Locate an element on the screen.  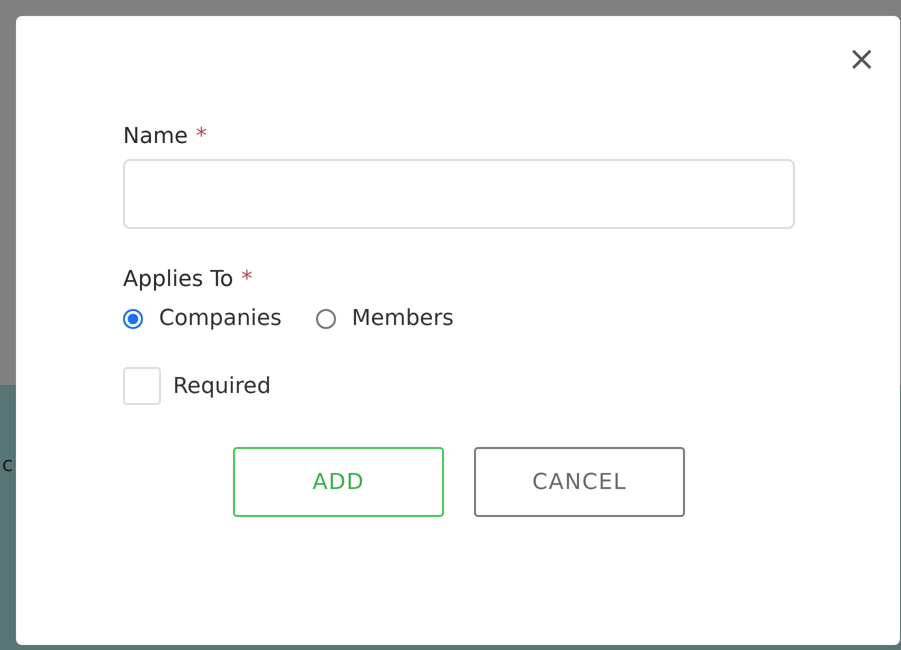
name-input is located at coordinates (459, 194).